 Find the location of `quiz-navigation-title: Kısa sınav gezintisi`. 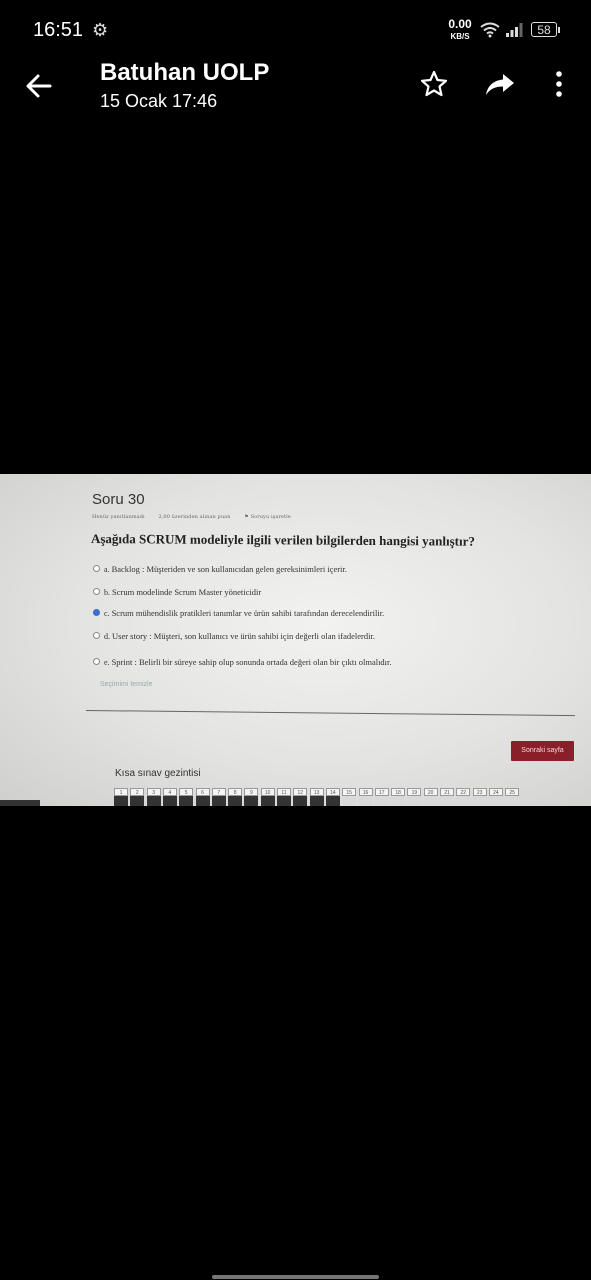

quiz-navigation-title: Kısa sınav gezintisi is located at coordinates (158, 773).